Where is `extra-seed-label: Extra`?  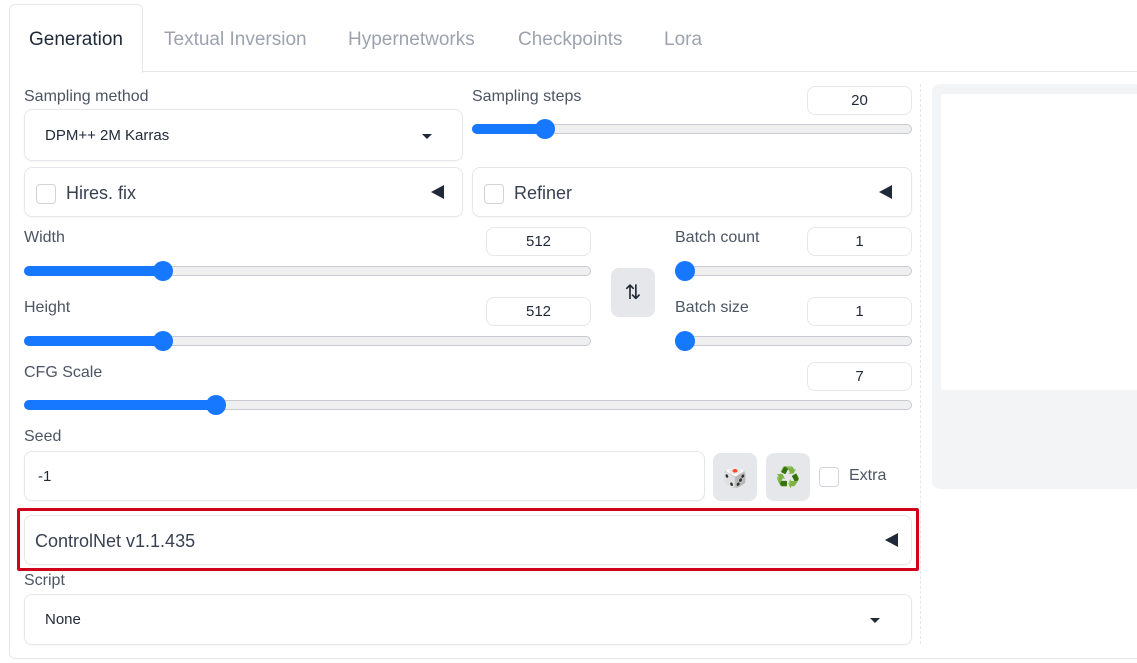
extra-seed-label: Extra is located at coordinates (868, 475).